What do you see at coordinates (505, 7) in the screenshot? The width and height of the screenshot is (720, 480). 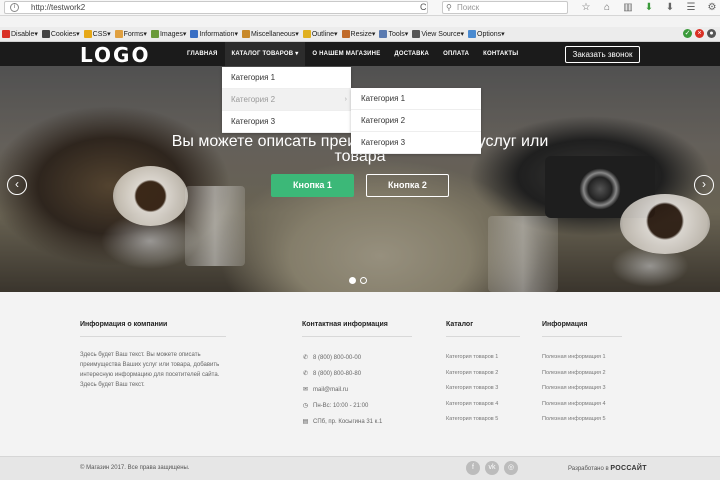 I see `browser-search-input: ⚲ Поиск` at bounding box center [505, 7].